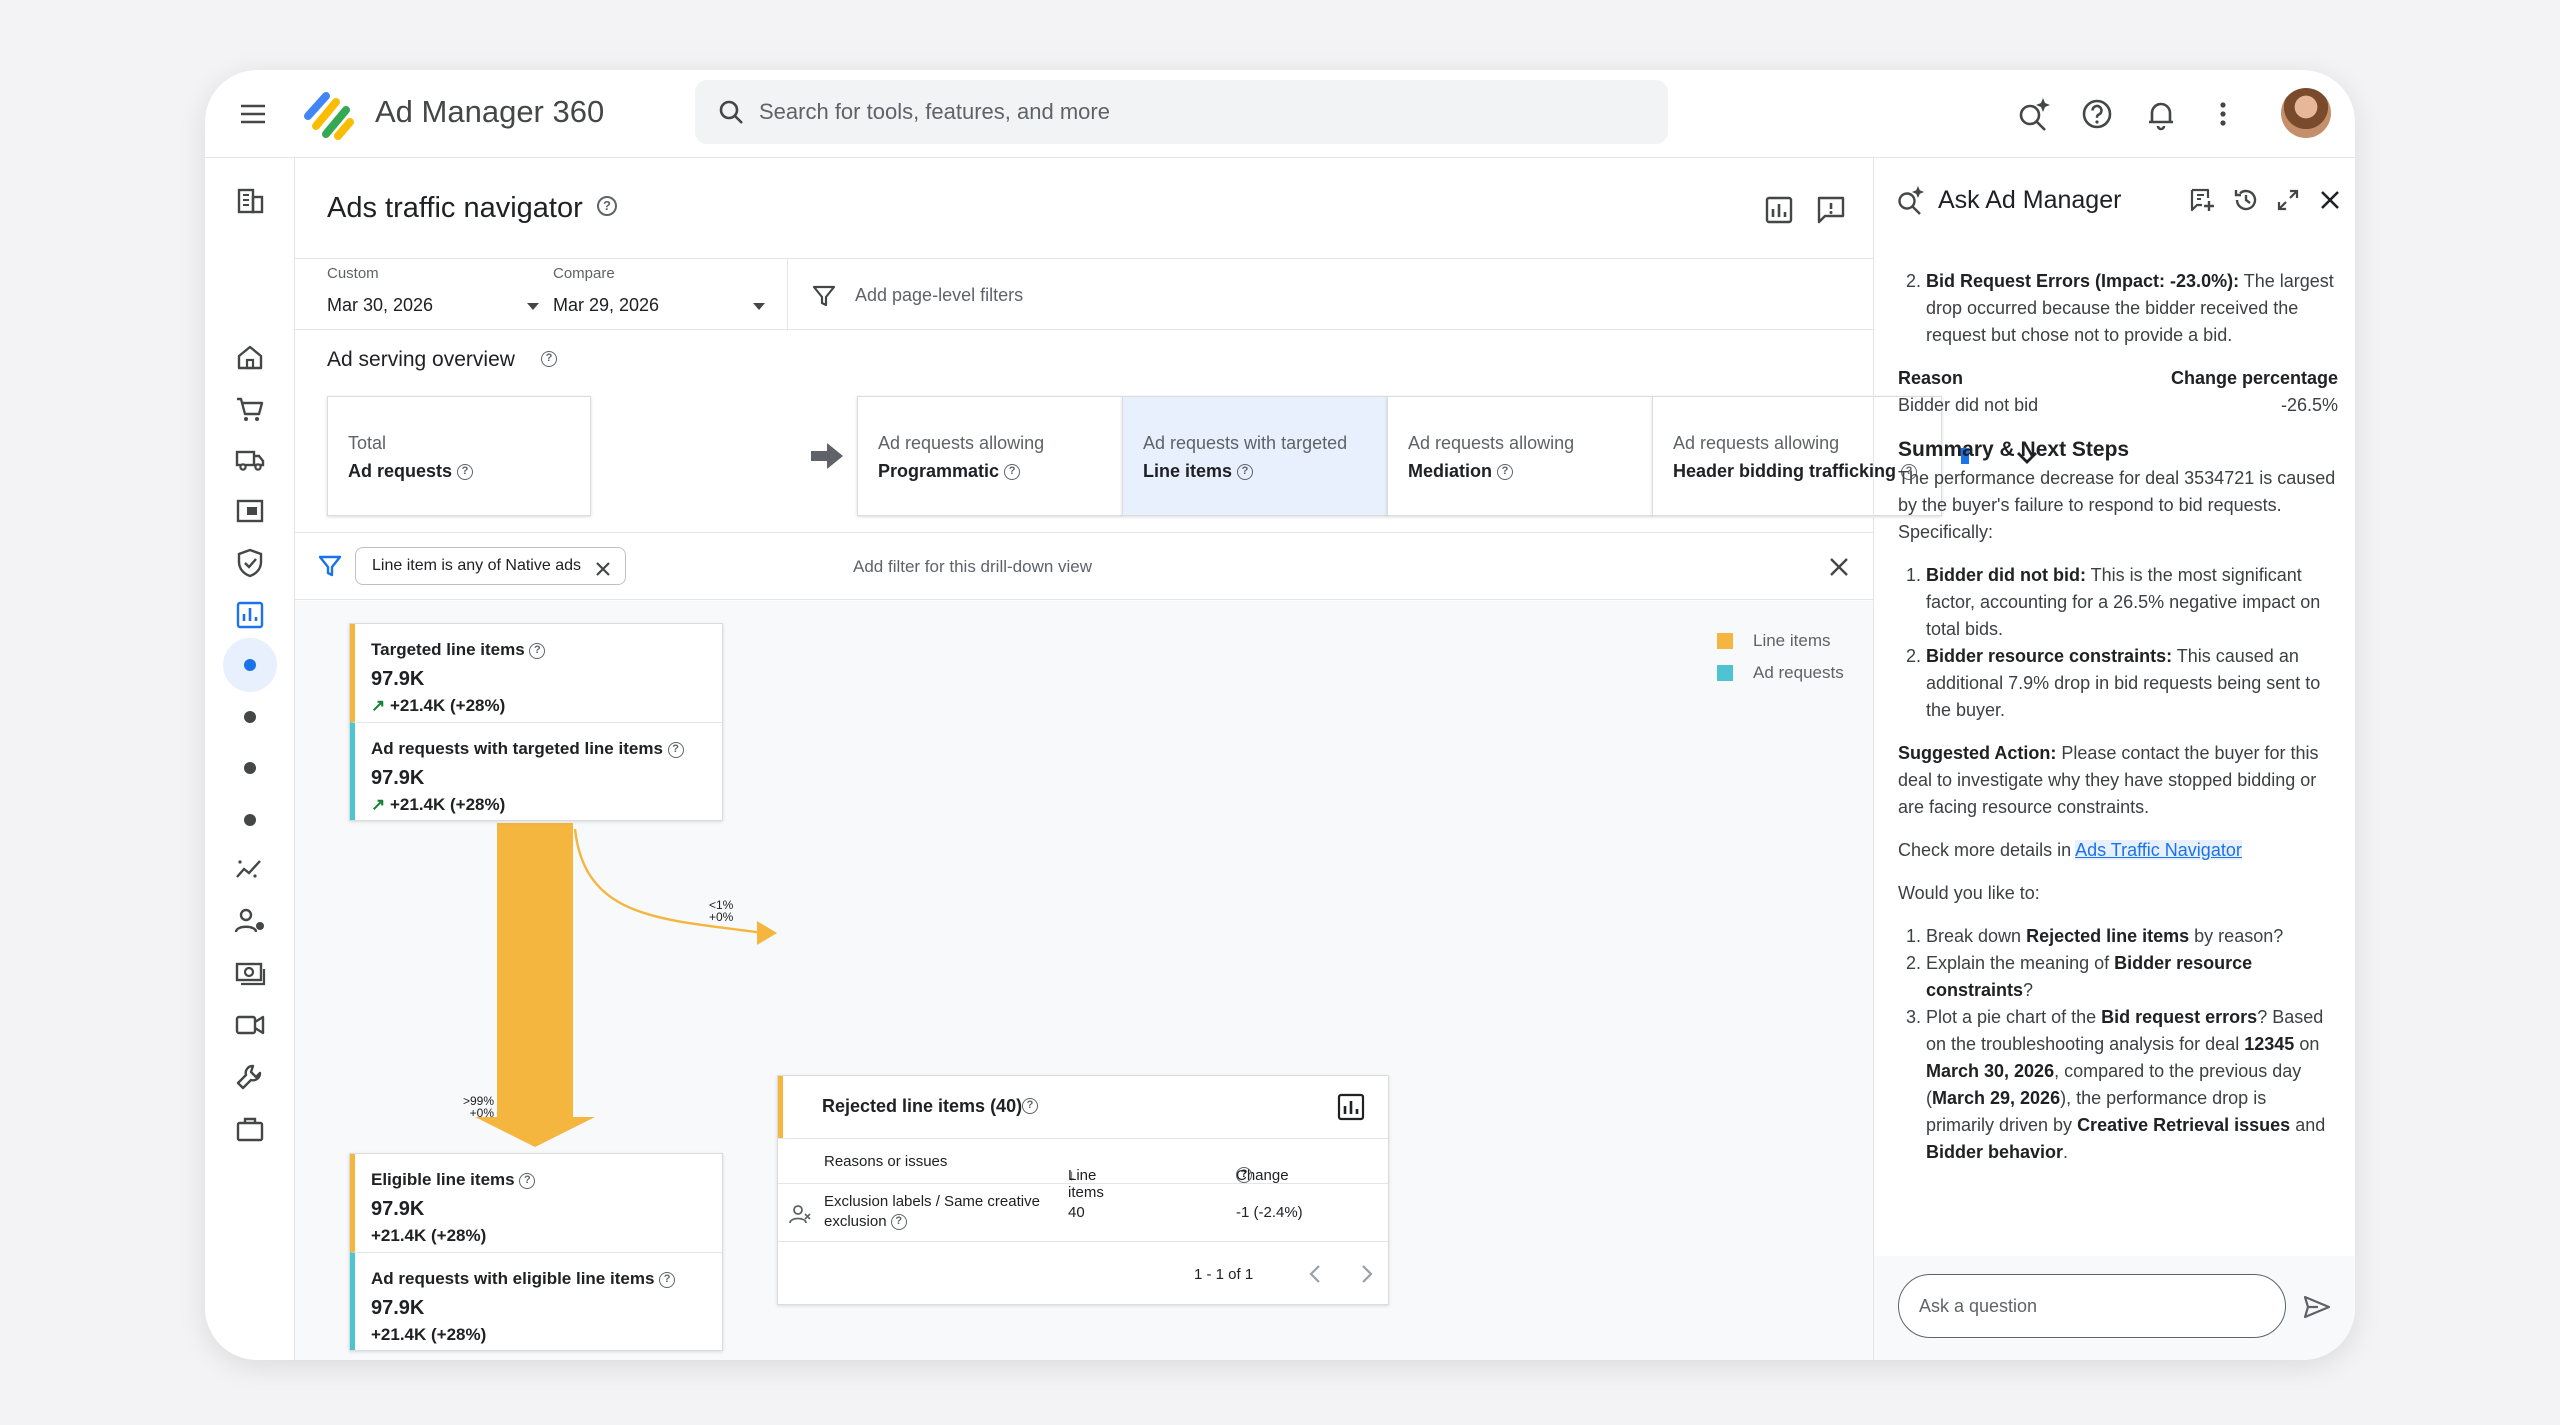  What do you see at coordinates (1461, 471) in the screenshot?
I see `step-line2: Mediation ?` at bounding box center [1461, 471].